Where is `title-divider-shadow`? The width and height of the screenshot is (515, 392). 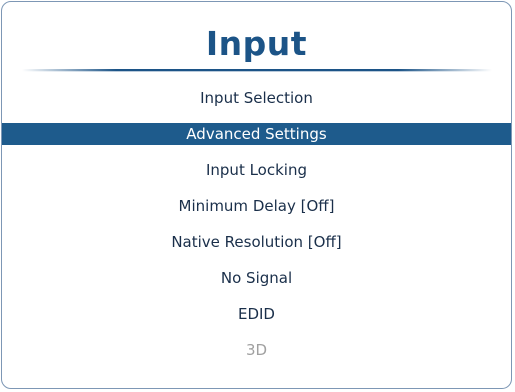 title-divider-shadow is located at coordinates (257, 71).